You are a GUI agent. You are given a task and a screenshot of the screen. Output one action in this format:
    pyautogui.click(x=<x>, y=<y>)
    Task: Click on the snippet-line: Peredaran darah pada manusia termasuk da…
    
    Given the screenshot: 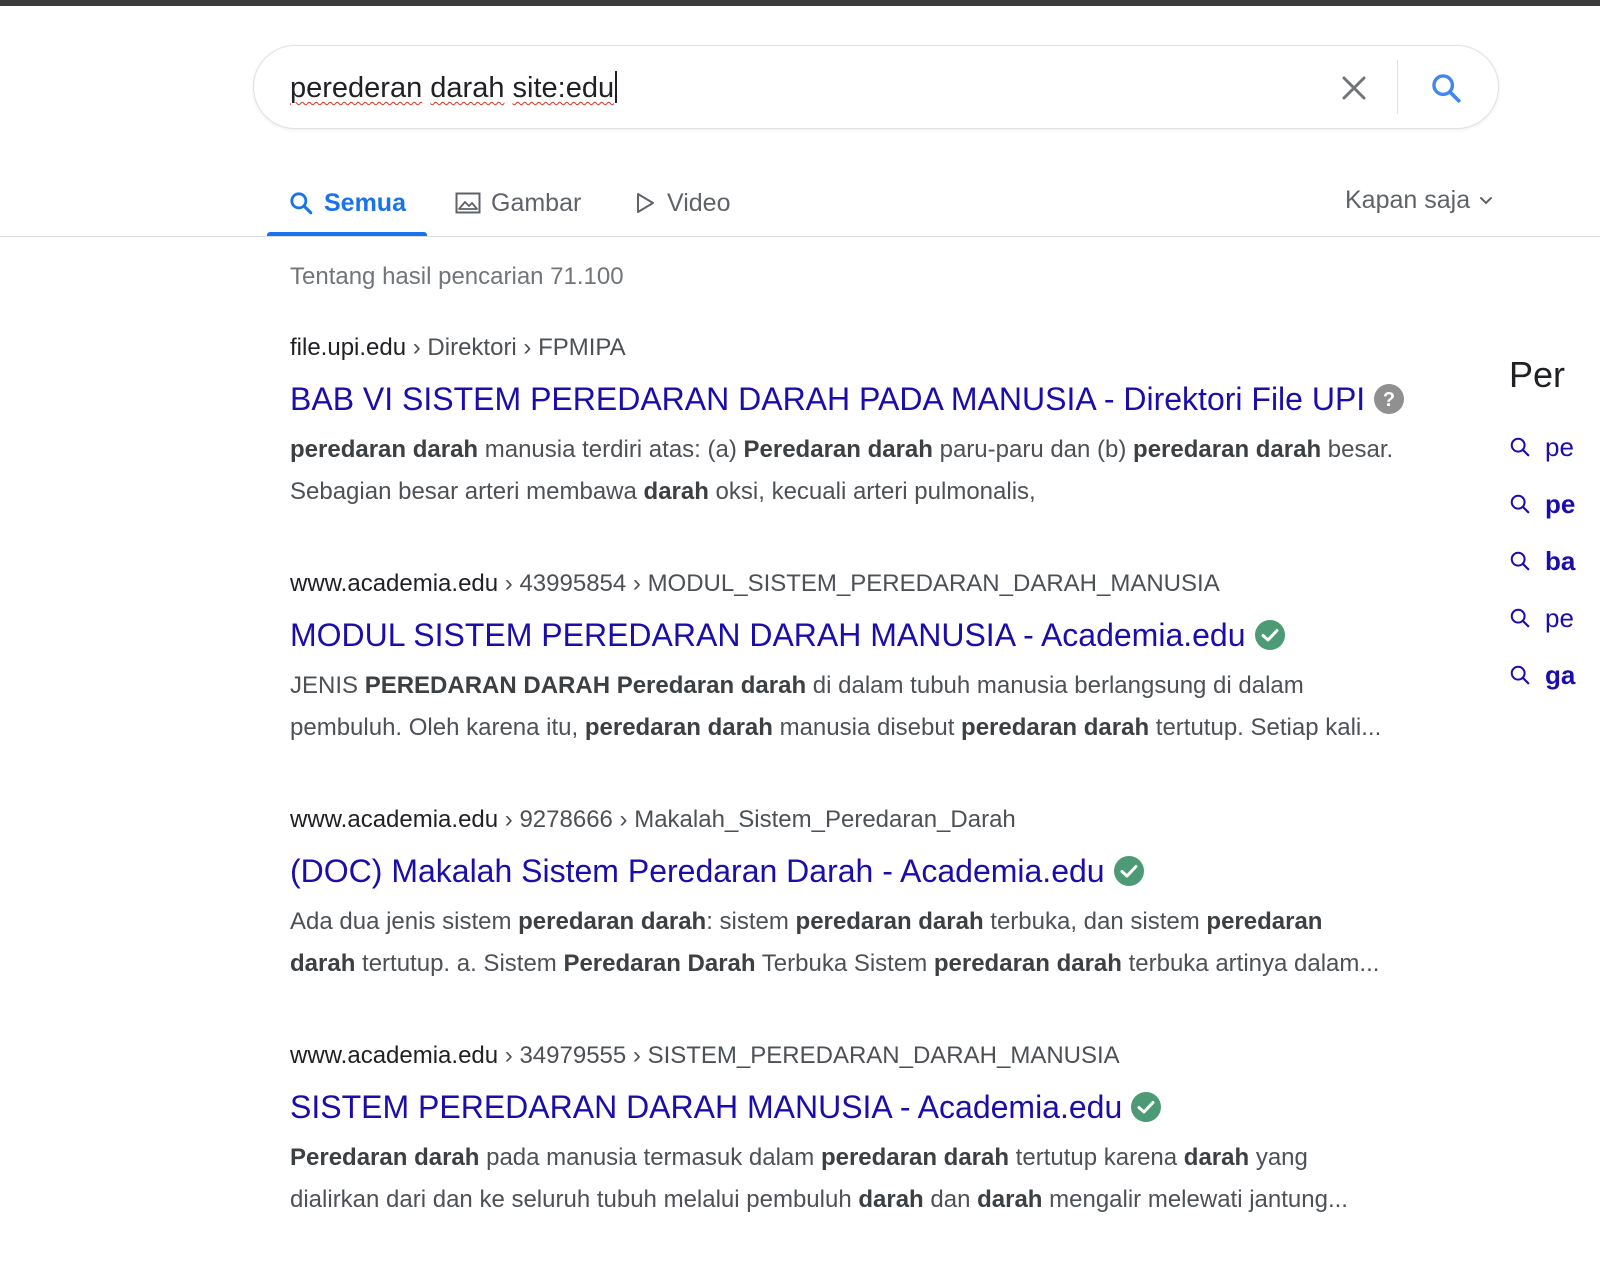 What is the action you would take?
    pyautogui.click(x=882, y=1158)
    